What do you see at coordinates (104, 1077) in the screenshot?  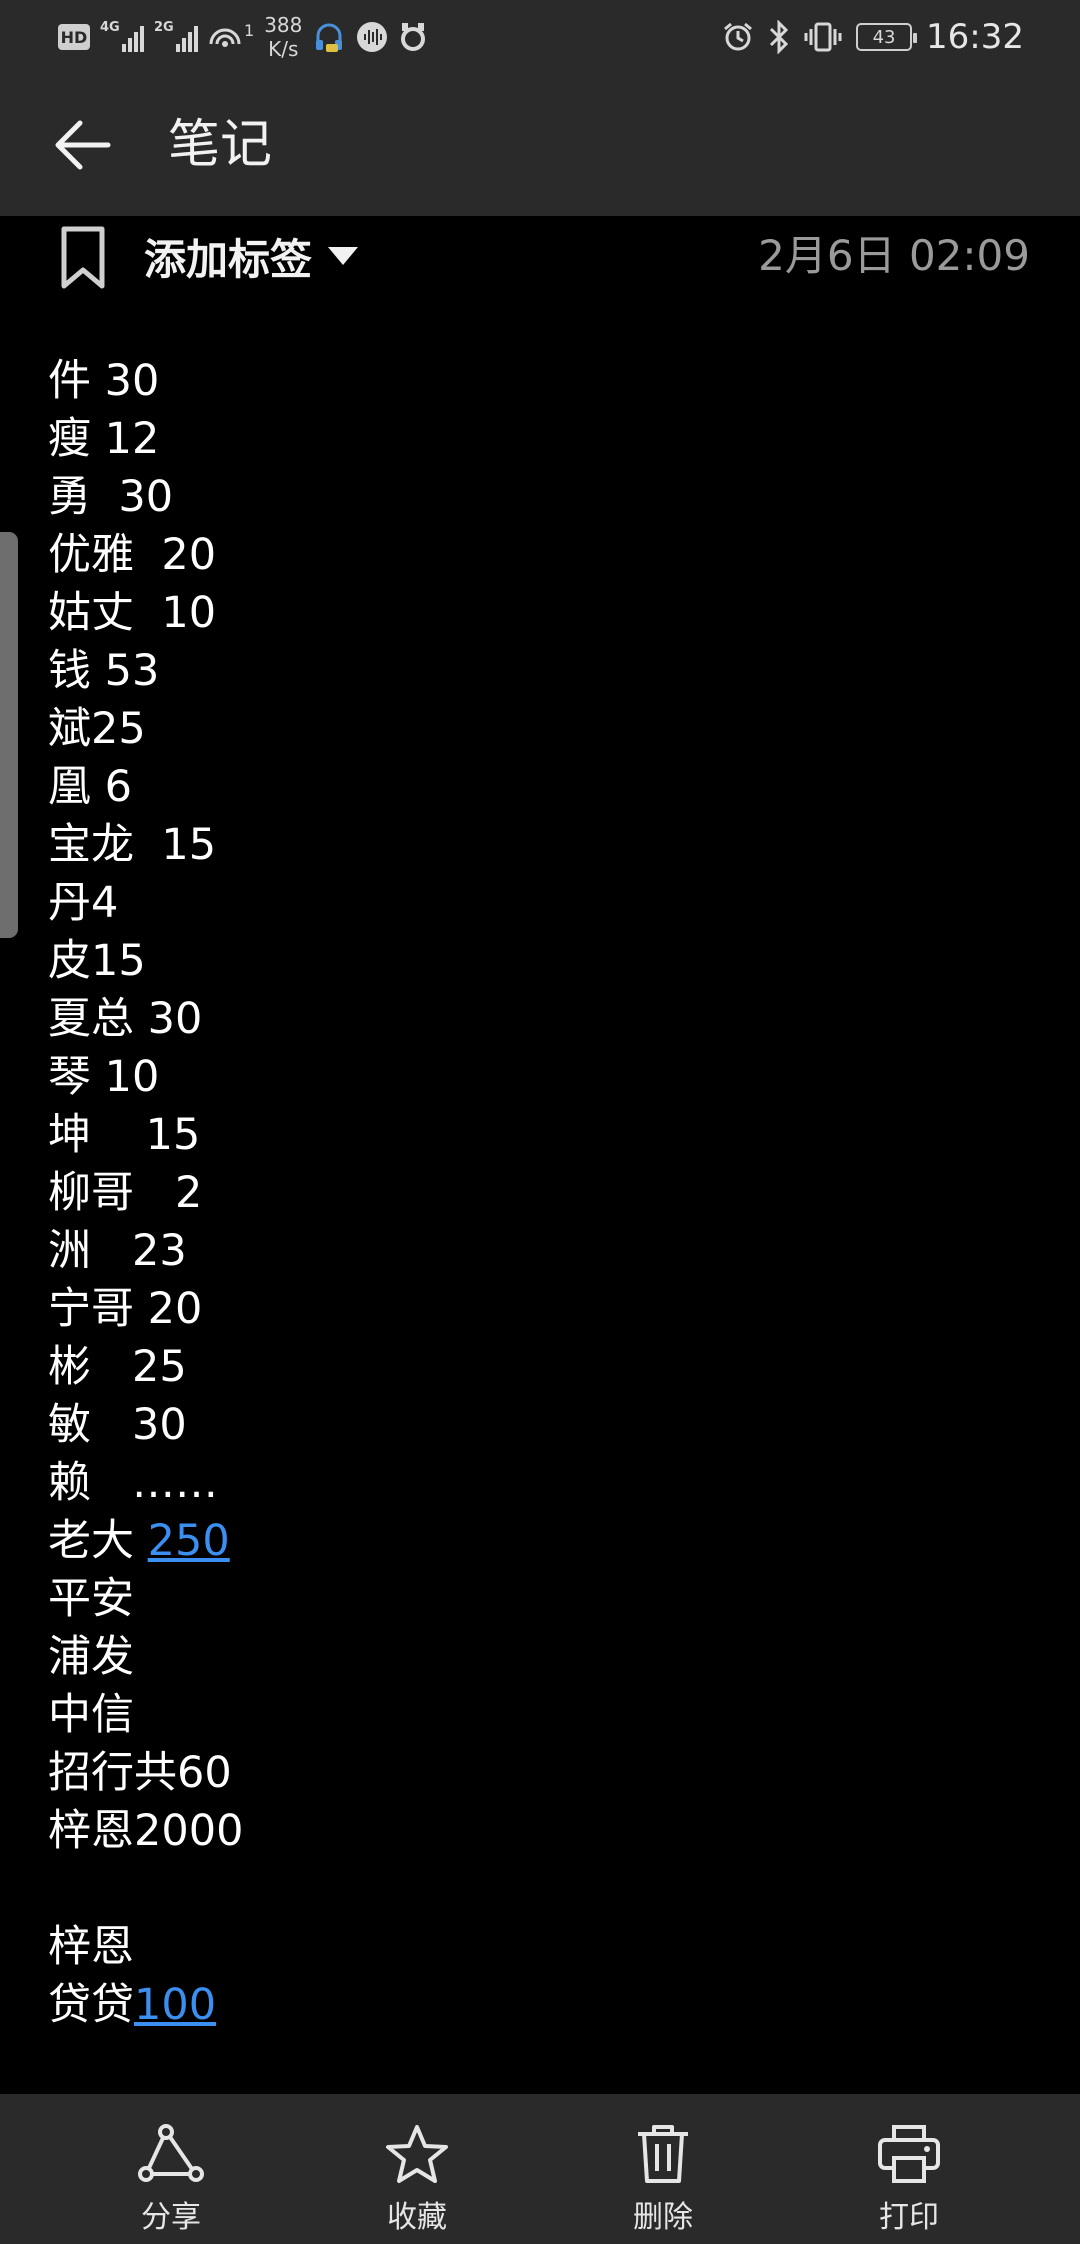 I see `note-line-text: 琴 10` at bounding box center [104, 1077].